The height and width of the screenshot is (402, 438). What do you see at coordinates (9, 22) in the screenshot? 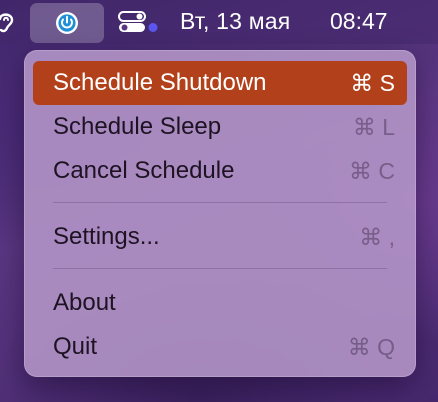
I see `ear-icon` at bounding box center [9, 22].